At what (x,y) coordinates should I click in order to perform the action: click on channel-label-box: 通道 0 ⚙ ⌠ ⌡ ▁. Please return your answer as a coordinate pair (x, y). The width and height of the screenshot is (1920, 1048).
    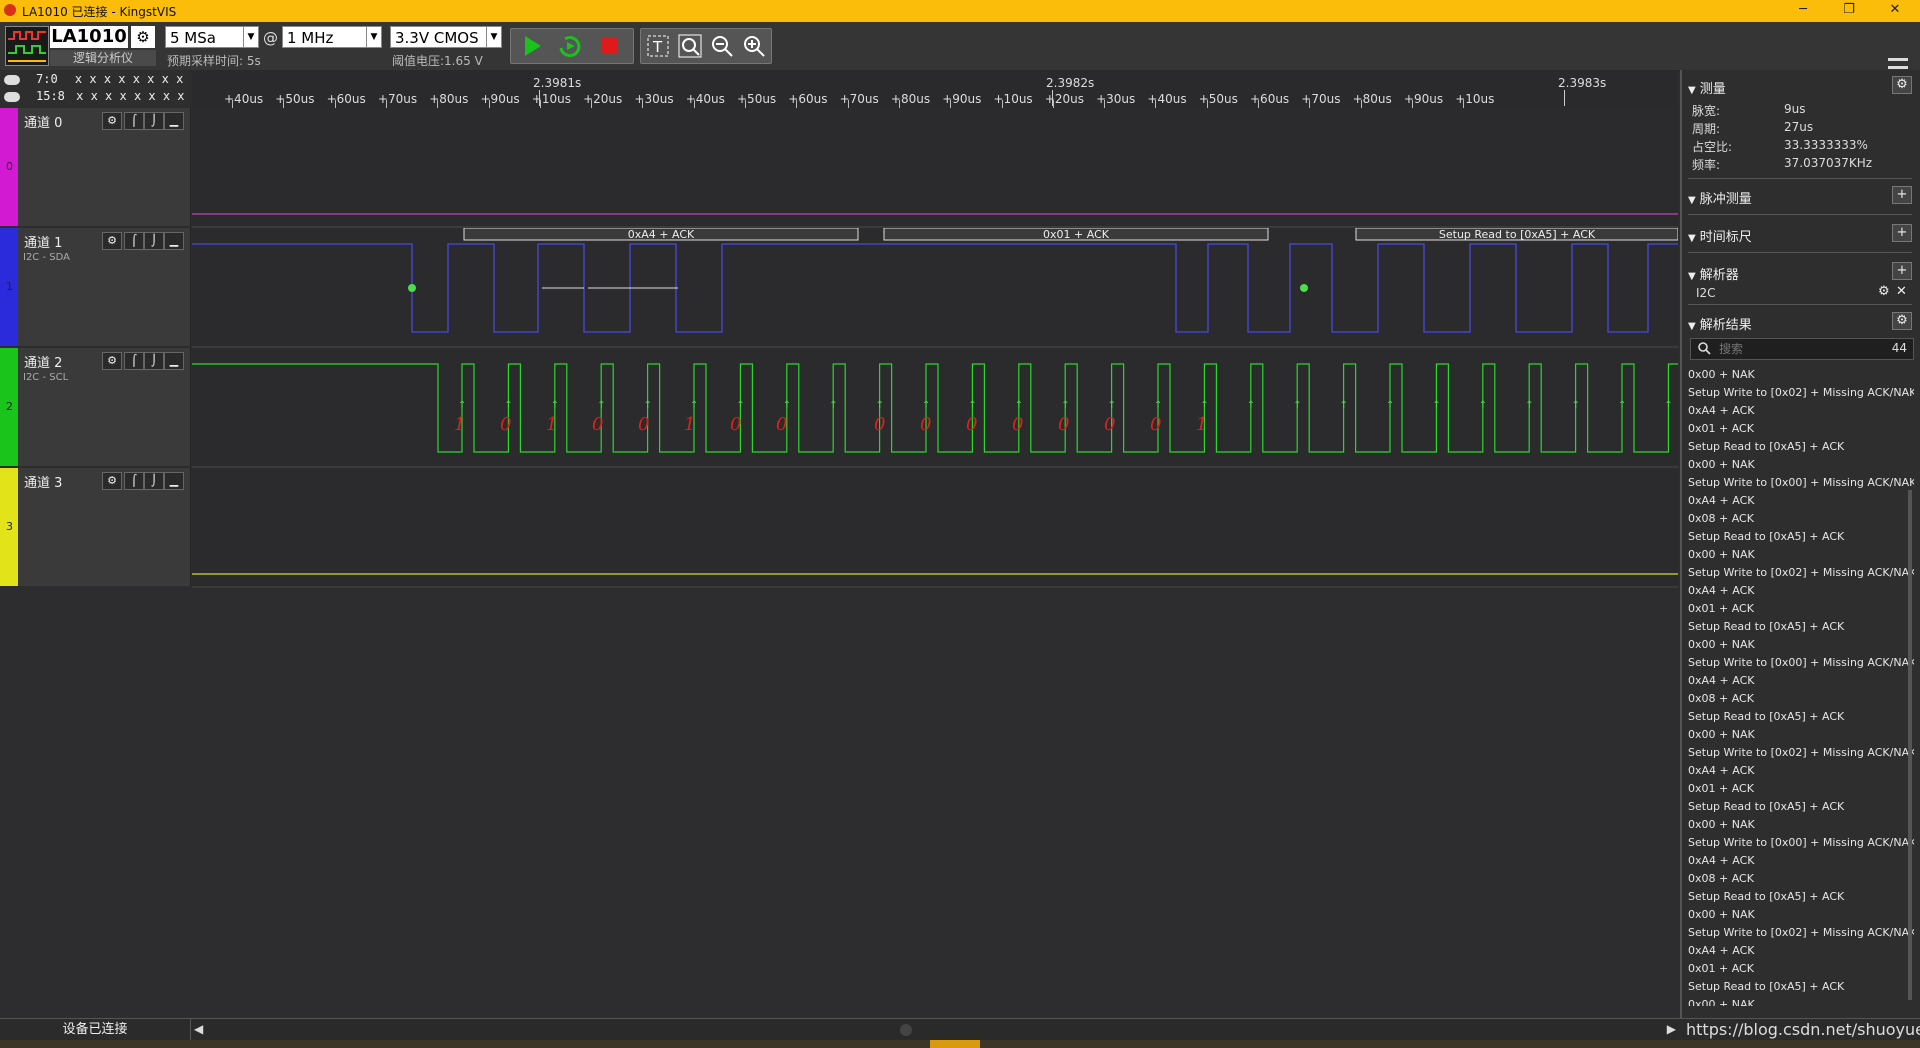
    Looking at the image, I should click on (104, 167).